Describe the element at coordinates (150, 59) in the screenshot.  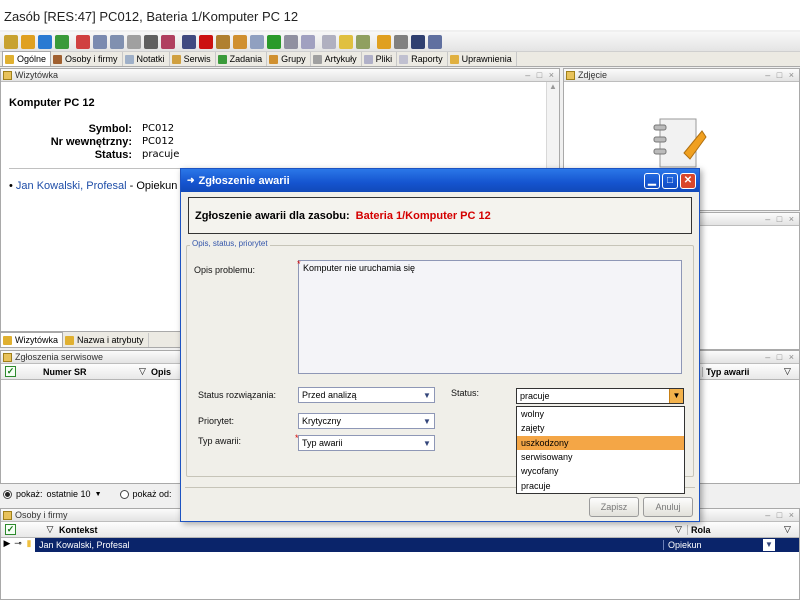
I see `tab-label: Notatki` at that location.